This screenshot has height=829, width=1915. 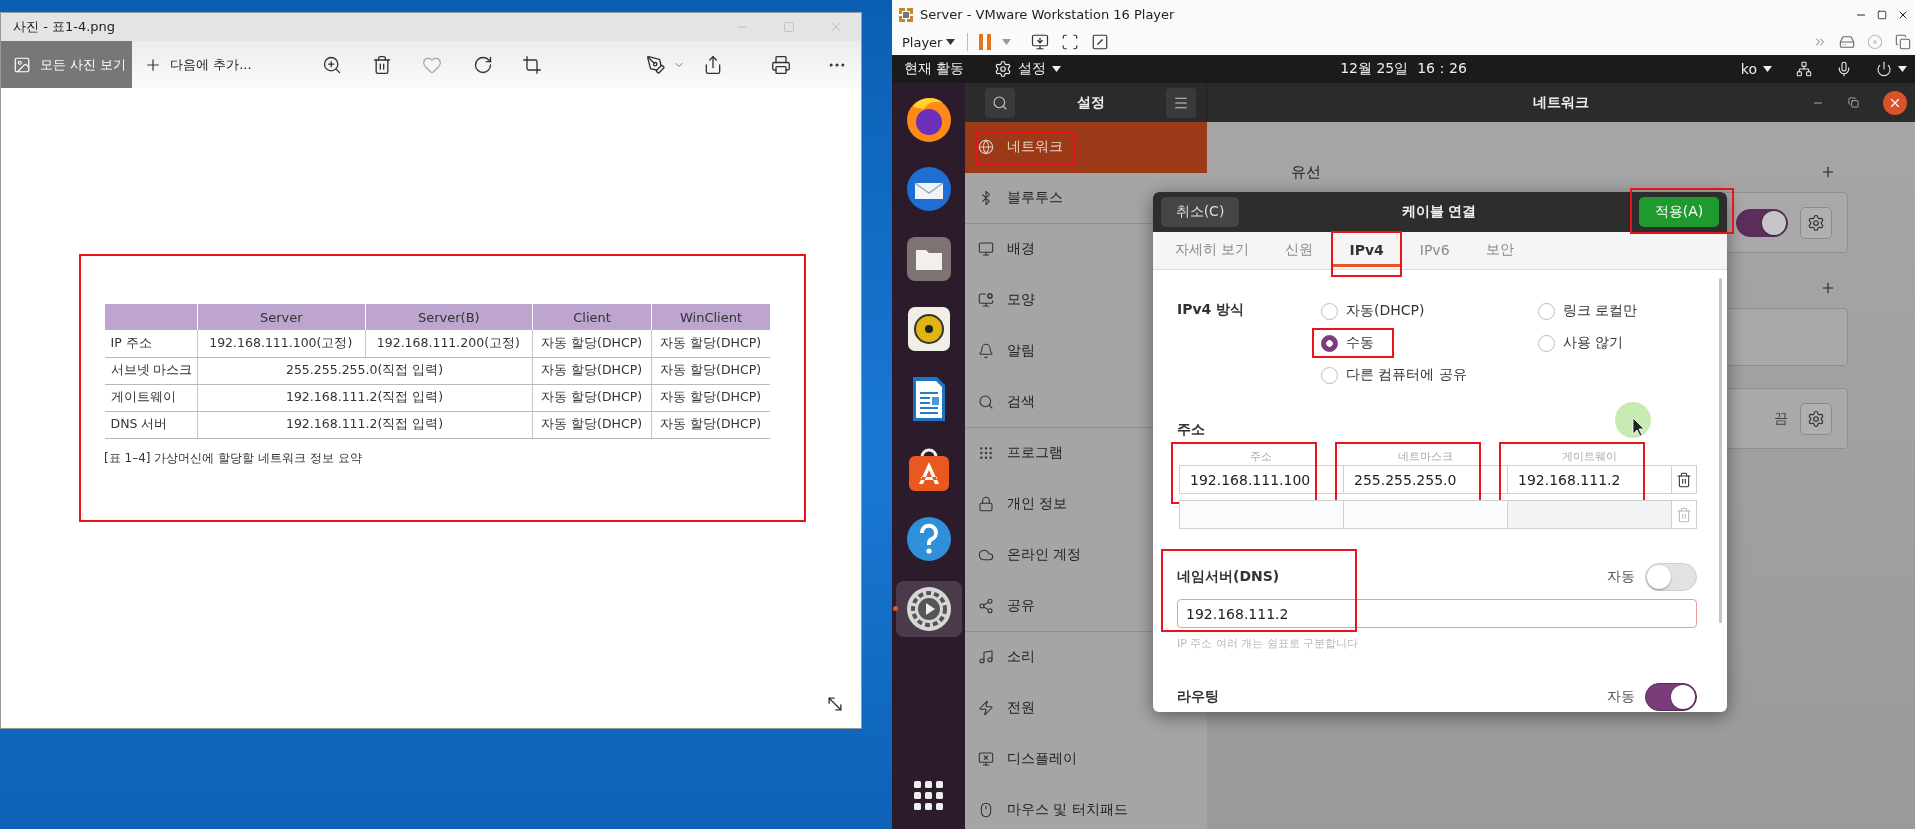 I want to click on delete-button, so click(x=1684, y=479).